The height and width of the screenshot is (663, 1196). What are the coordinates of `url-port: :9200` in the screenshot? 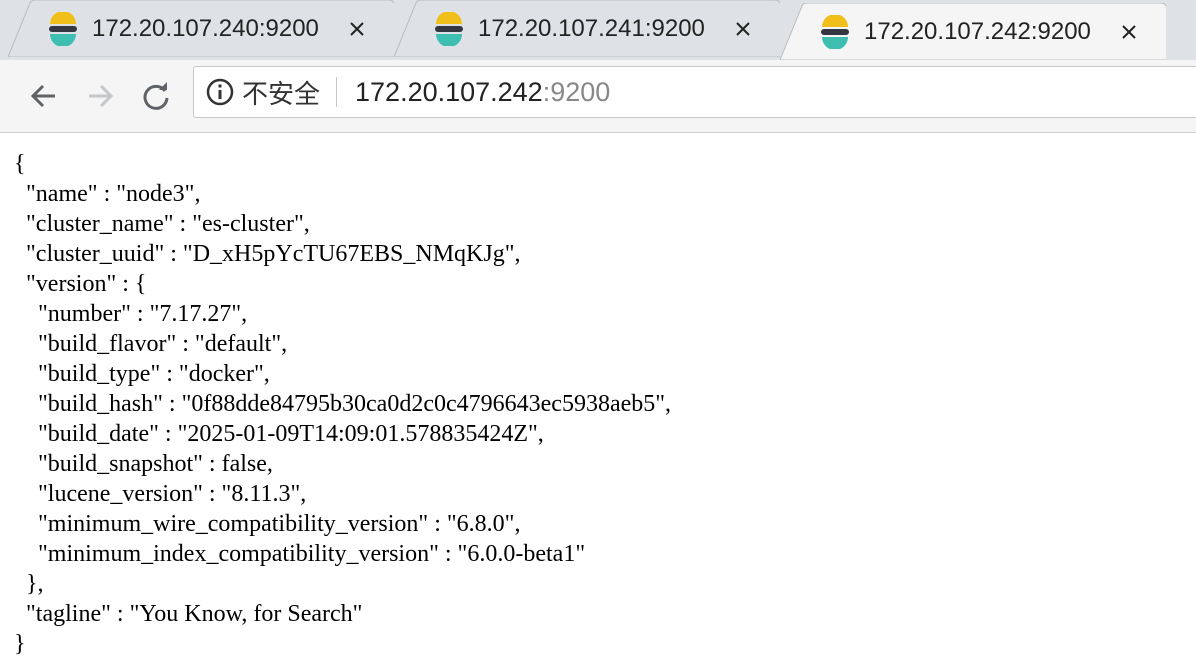 It's located at (576, 91).